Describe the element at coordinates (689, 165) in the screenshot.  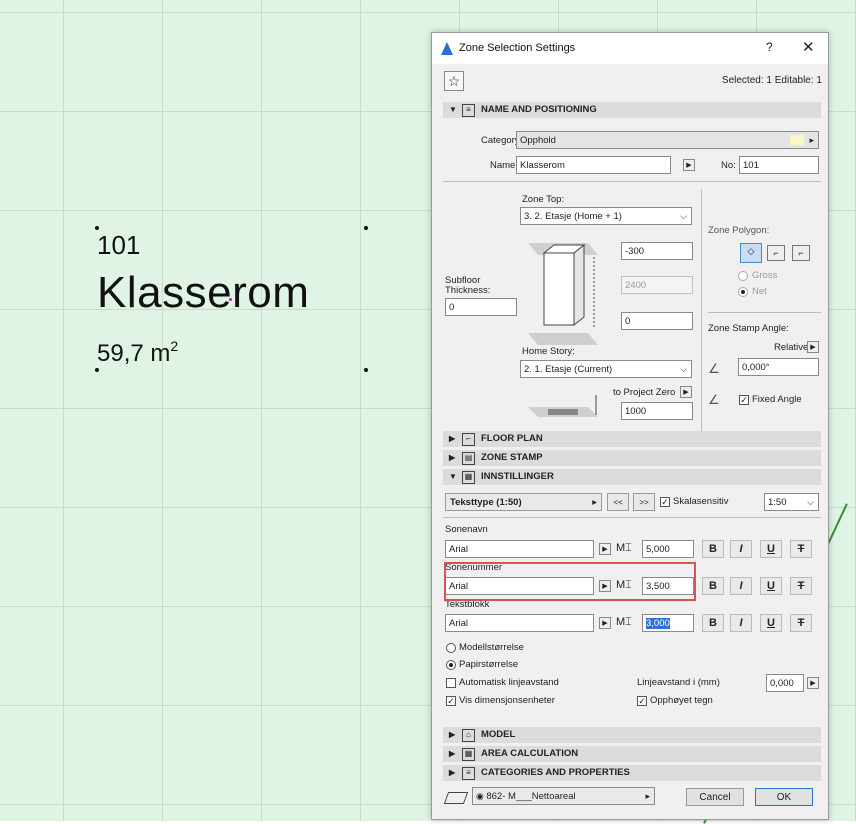
I see `name-menu-arrow-icon: ▶` at that location.